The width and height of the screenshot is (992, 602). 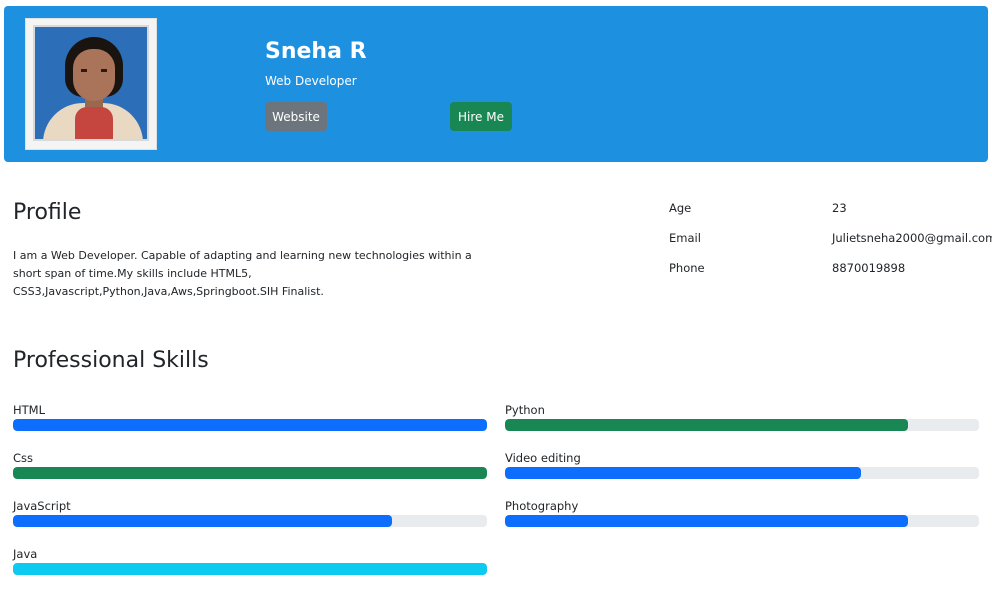 What do you see at coordinates (542, 506) in the screenshot?
I see `skill-label: Photography` at bounding box center [542, 506].